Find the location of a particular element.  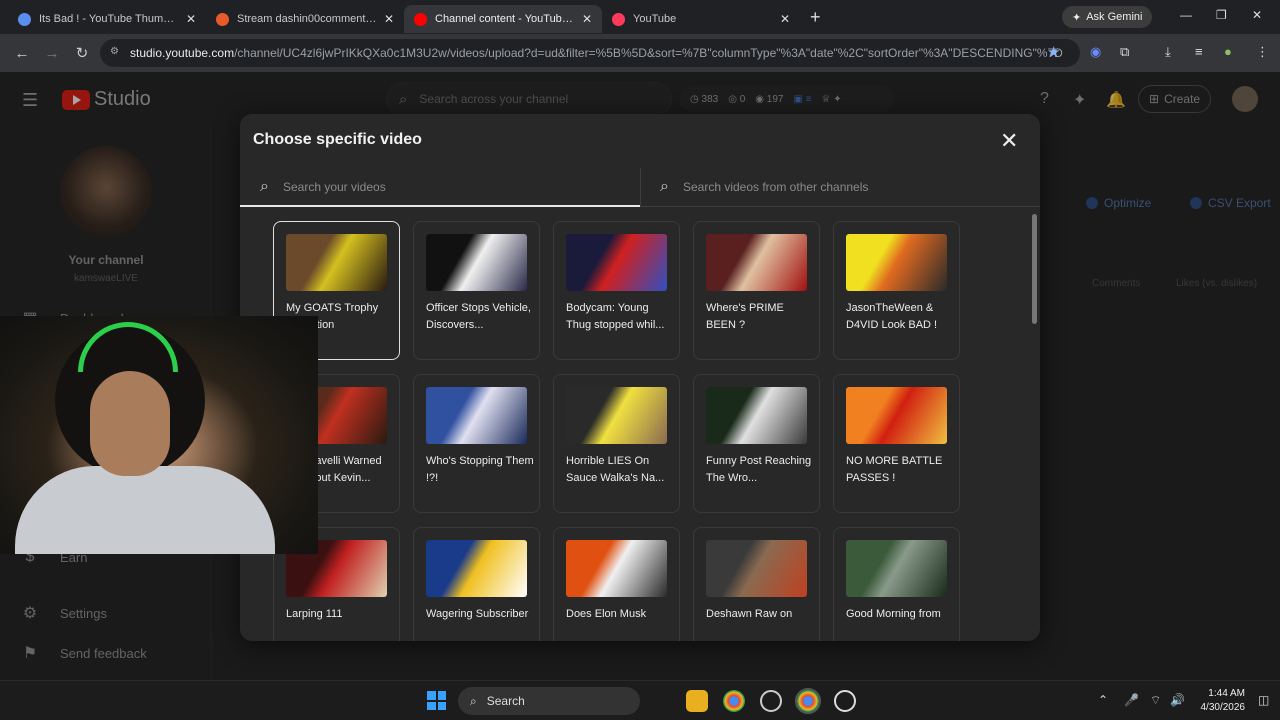

video-title: Larping 111 is located at coordinates (314, 614).